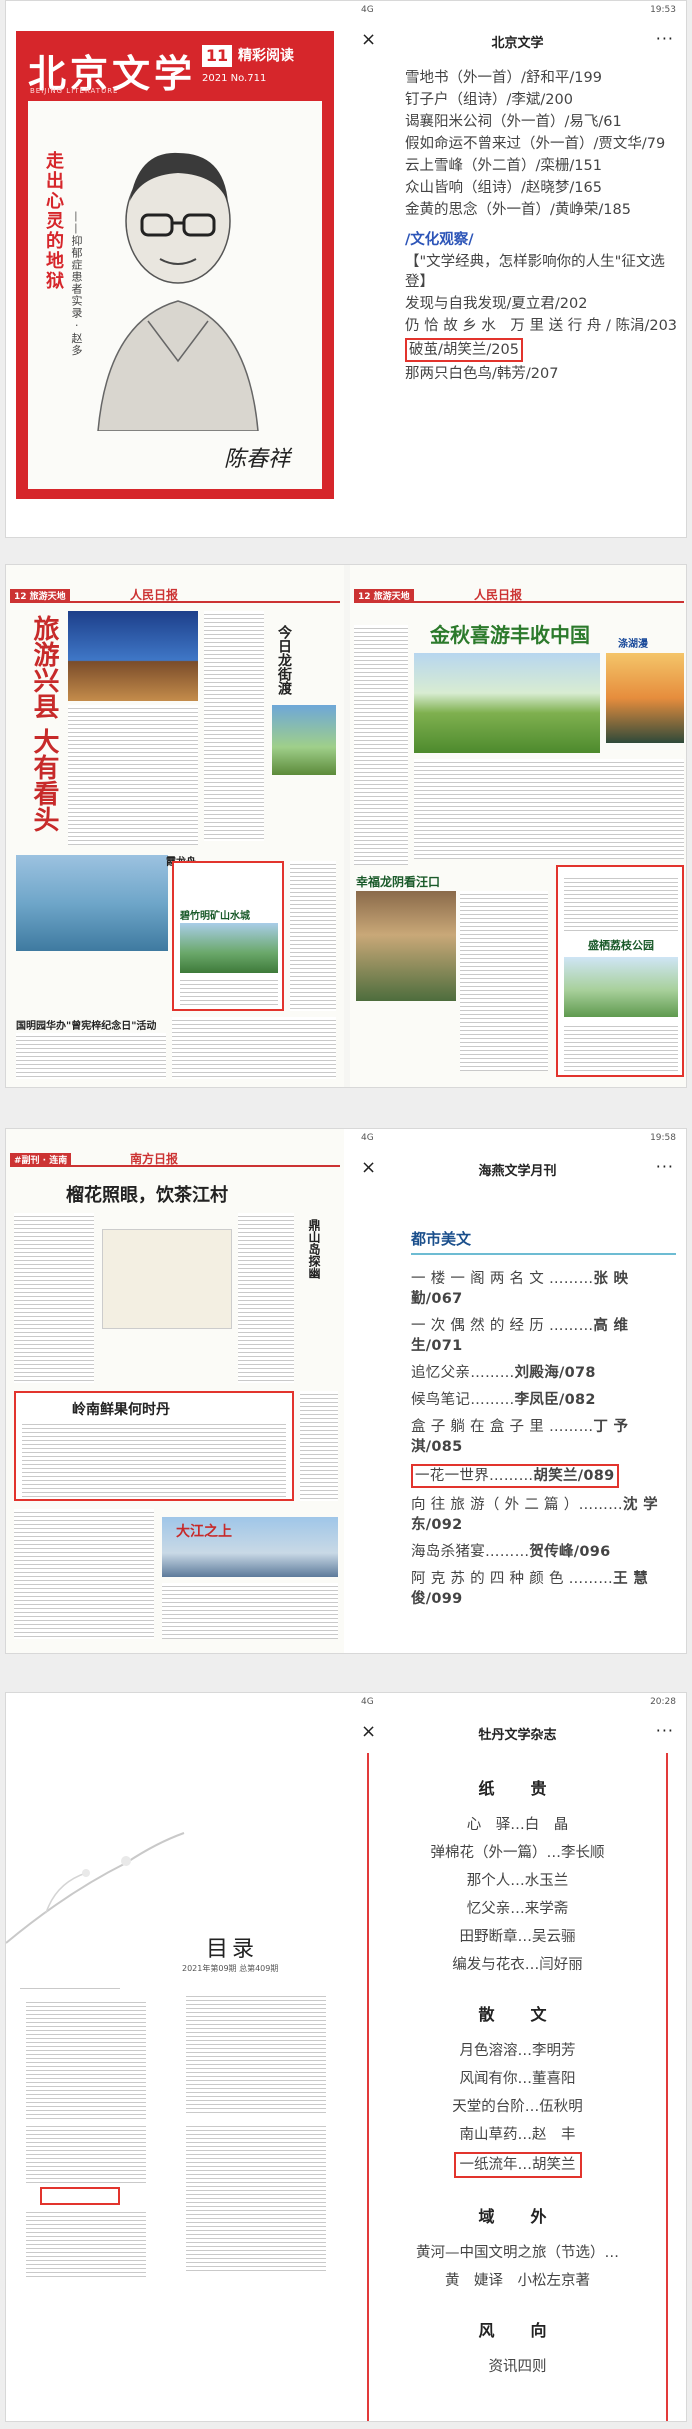  Describe the element at coordinates (230, 1968) in the screenshot. I see `contents-subtitle: 2021年第09期 总第409期` at that location.